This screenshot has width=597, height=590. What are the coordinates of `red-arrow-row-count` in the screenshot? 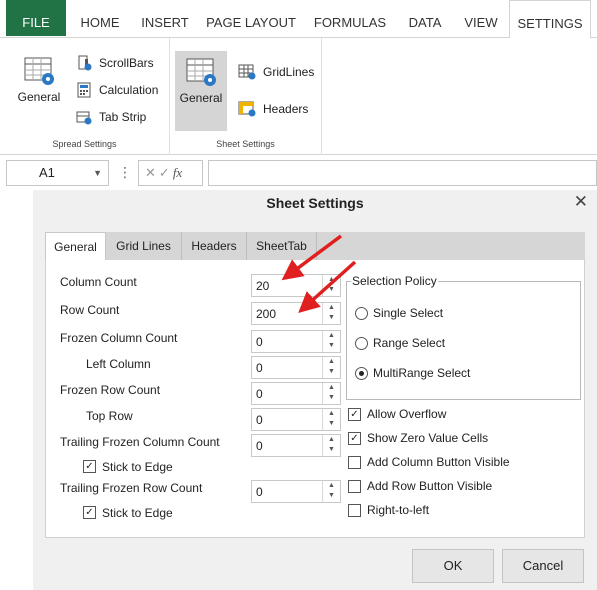 It's located at (327, 287).